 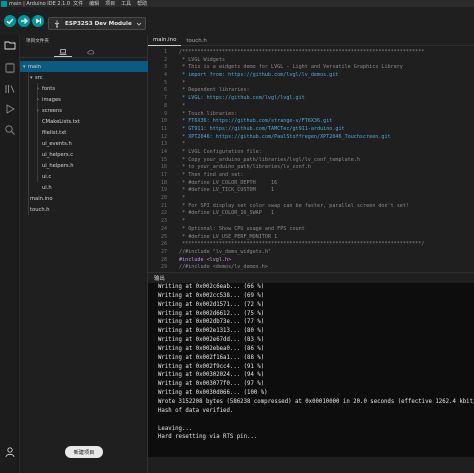 I want to click on search-button, so click(x=10, y=130).